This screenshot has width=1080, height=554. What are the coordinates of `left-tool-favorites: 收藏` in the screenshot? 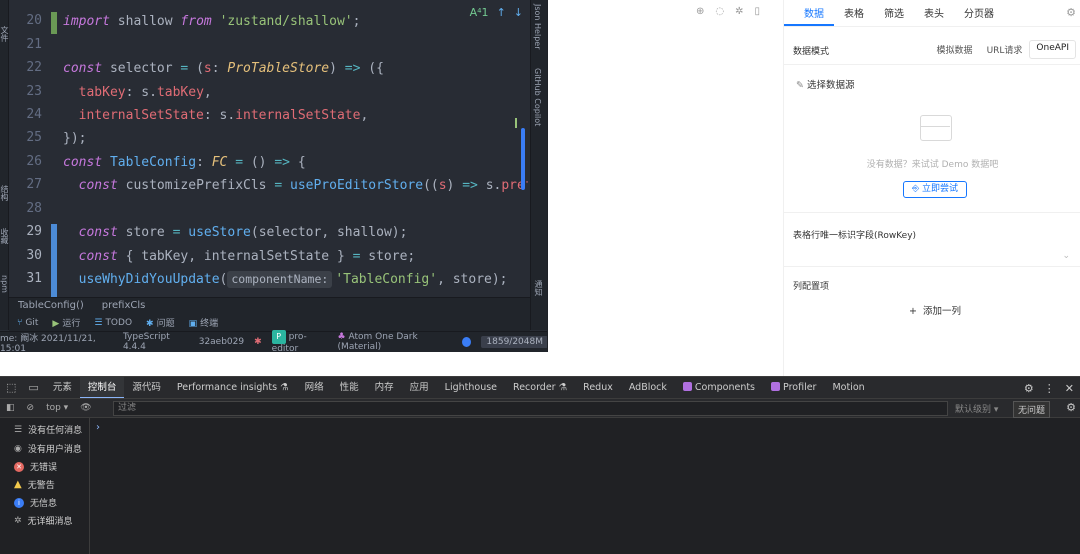 It's located at (4, 236).